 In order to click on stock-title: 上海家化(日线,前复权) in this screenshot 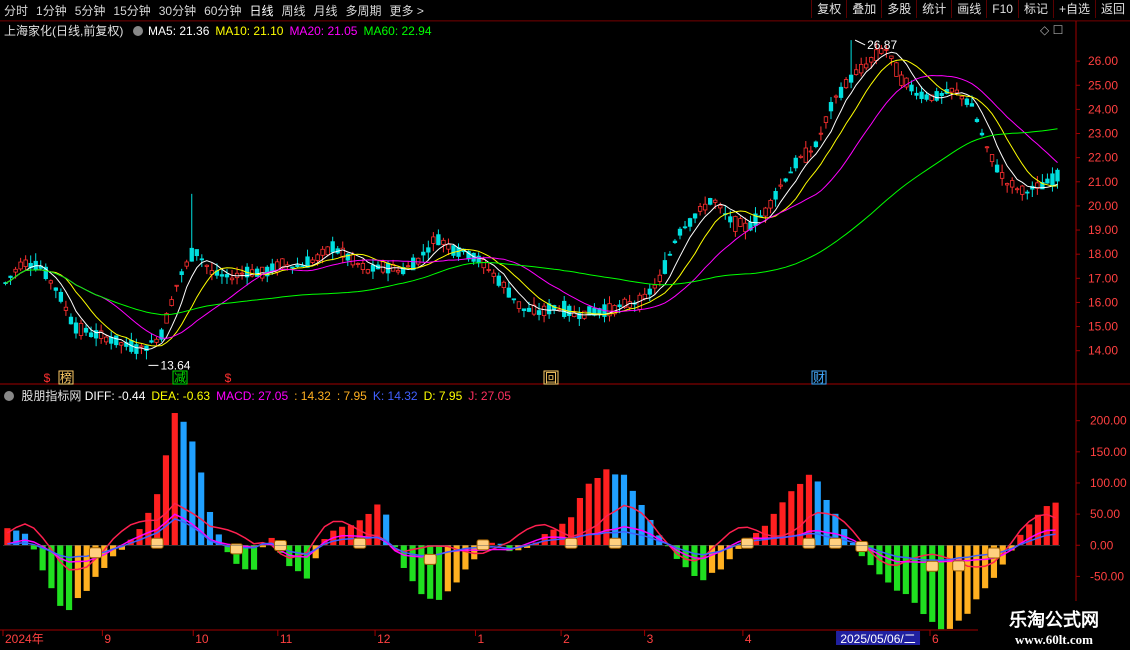, I will do `click(63, 31)`.